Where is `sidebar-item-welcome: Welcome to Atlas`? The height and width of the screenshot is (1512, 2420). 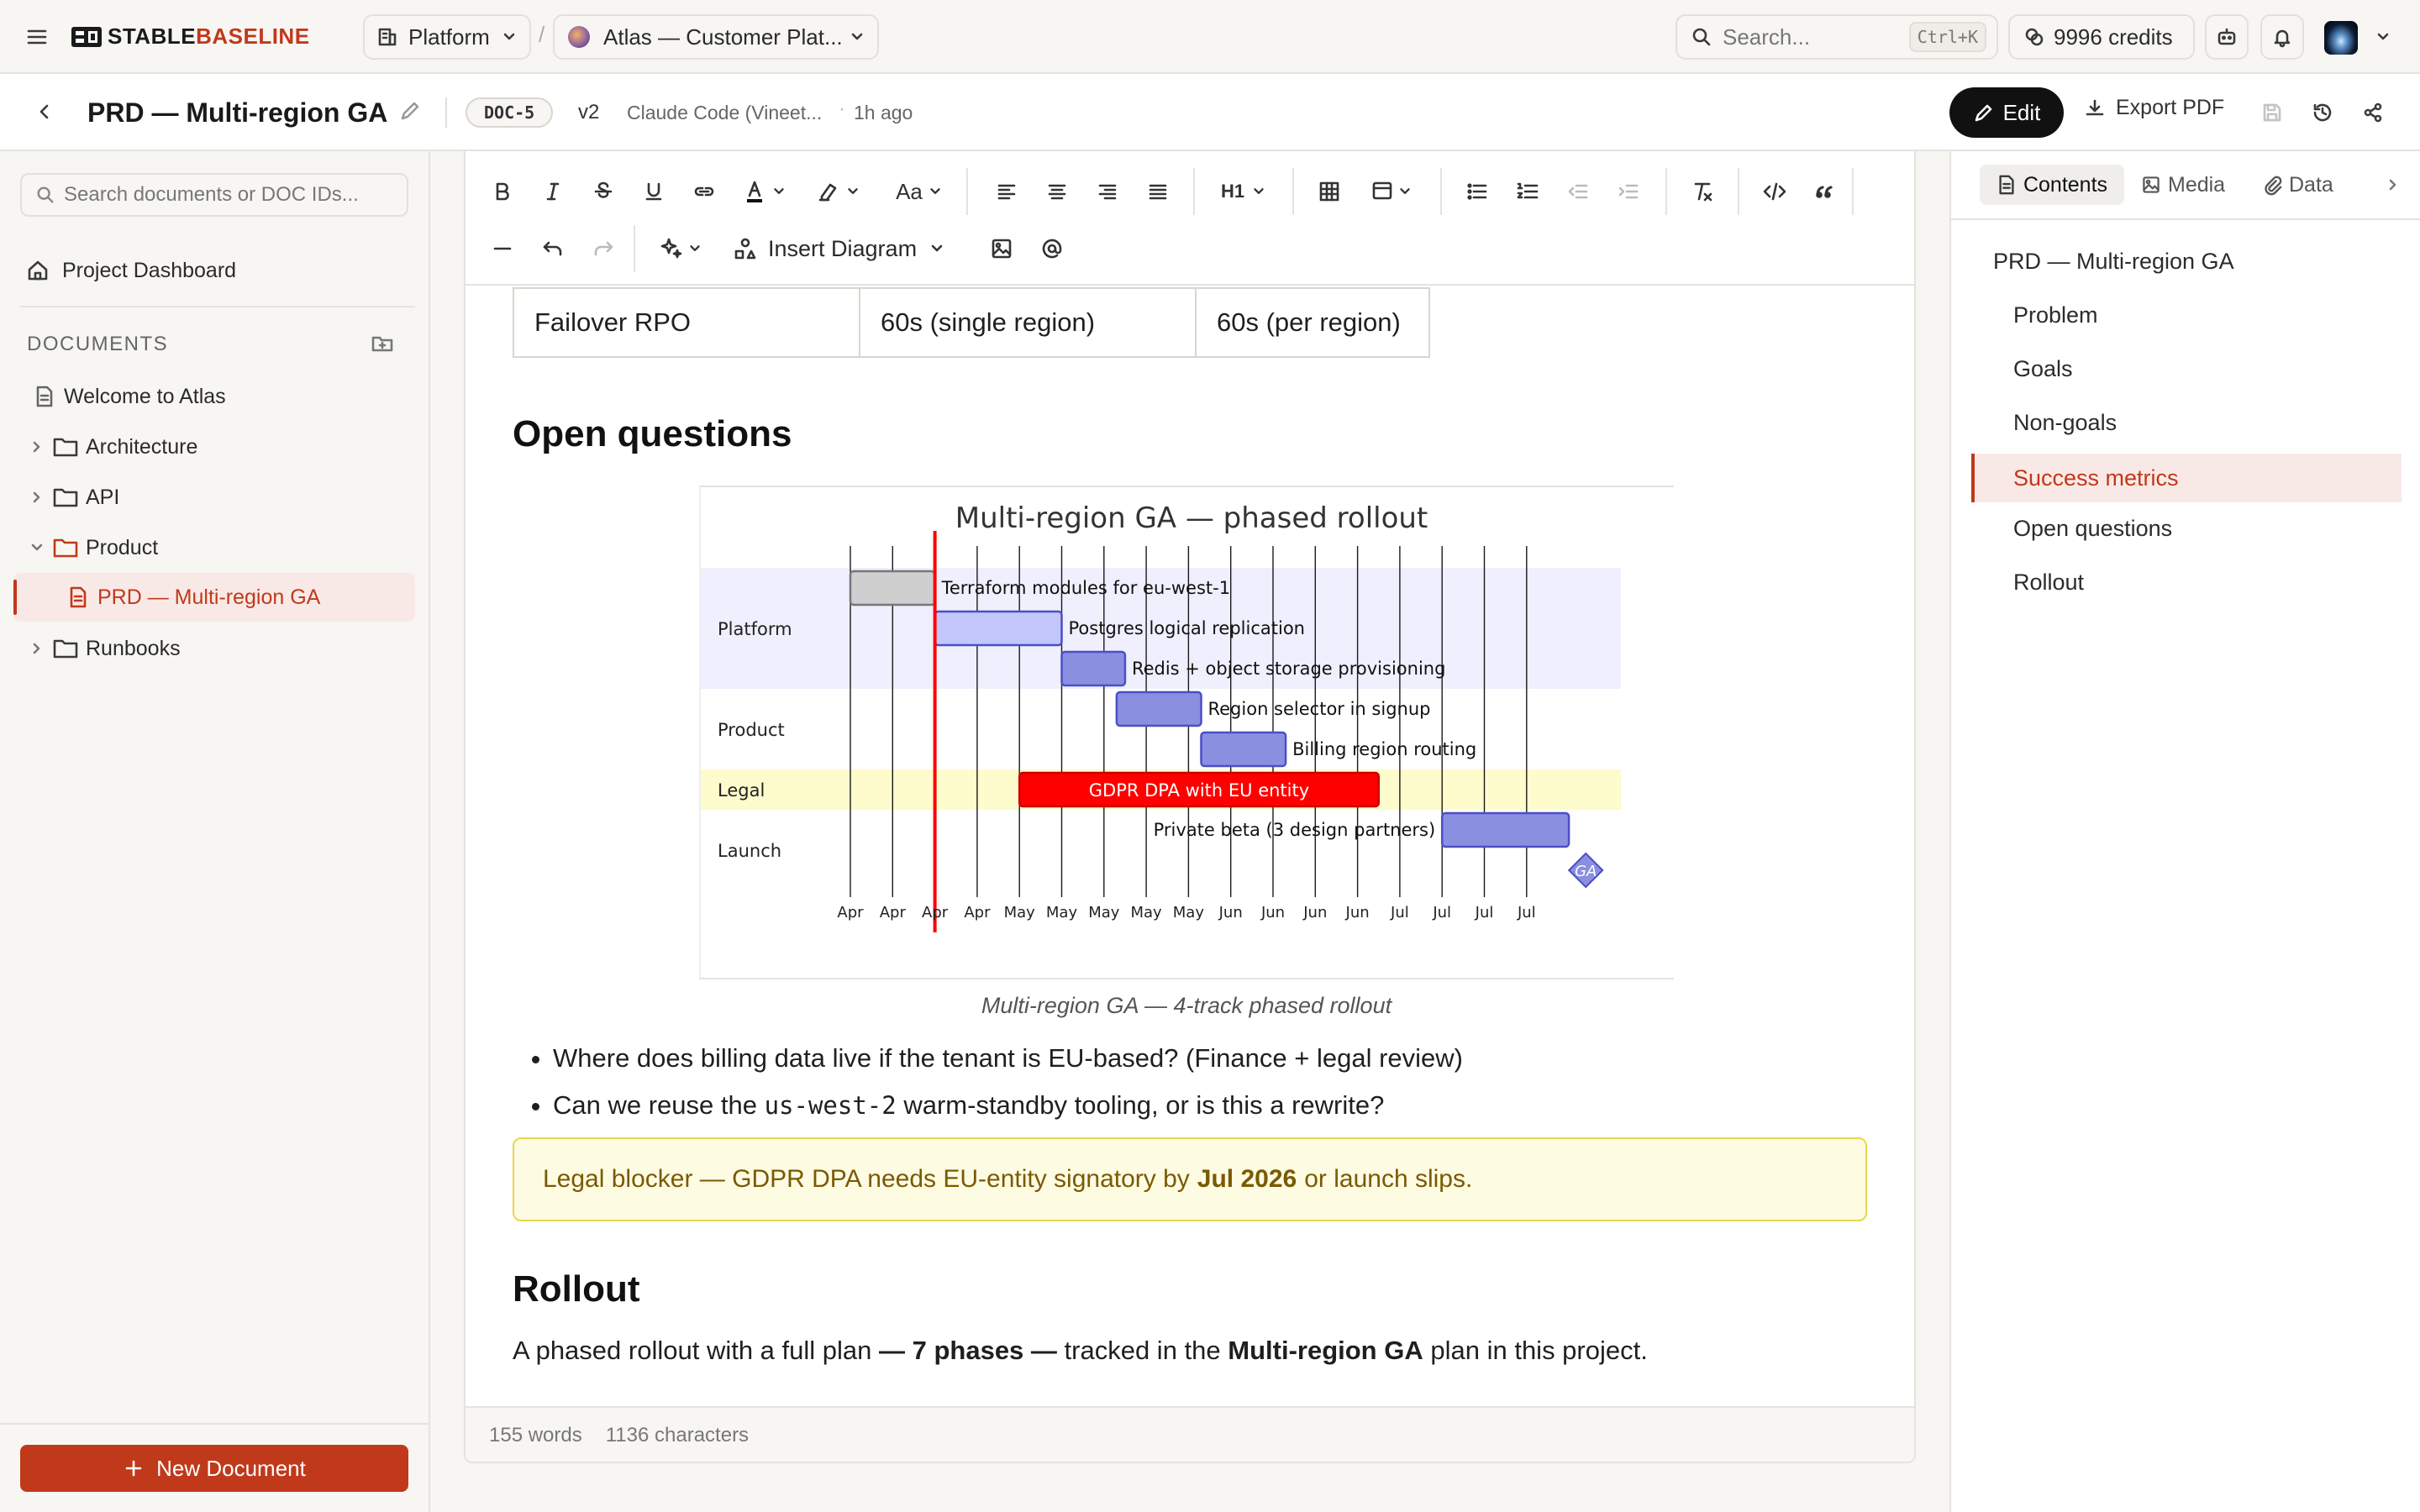 sidebar-item-welcome: Welcome to Atlas is located at coordinates (130, 396).